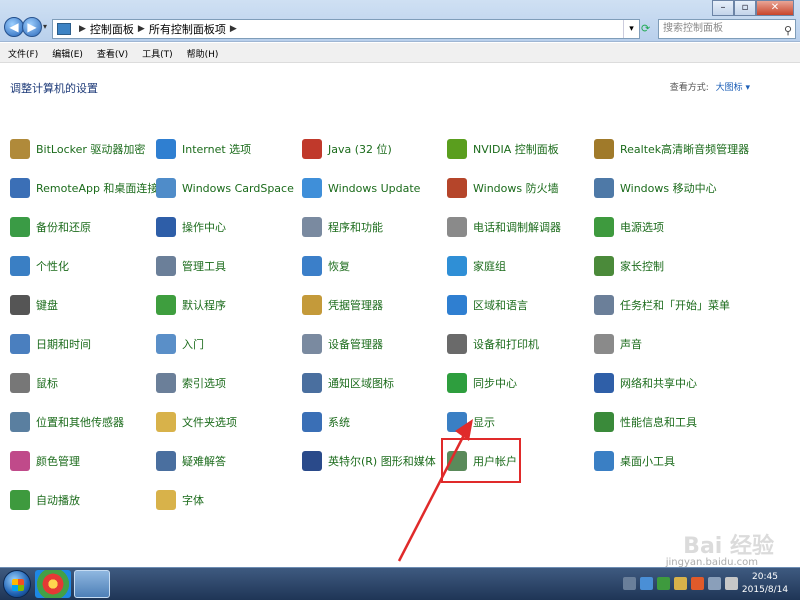 The width and height of the screenshot is (800, 600). What do you see at coordinates (663, 583) in the screenshot?
I see `tray-shield-icon` at bounding box center [663, 583].